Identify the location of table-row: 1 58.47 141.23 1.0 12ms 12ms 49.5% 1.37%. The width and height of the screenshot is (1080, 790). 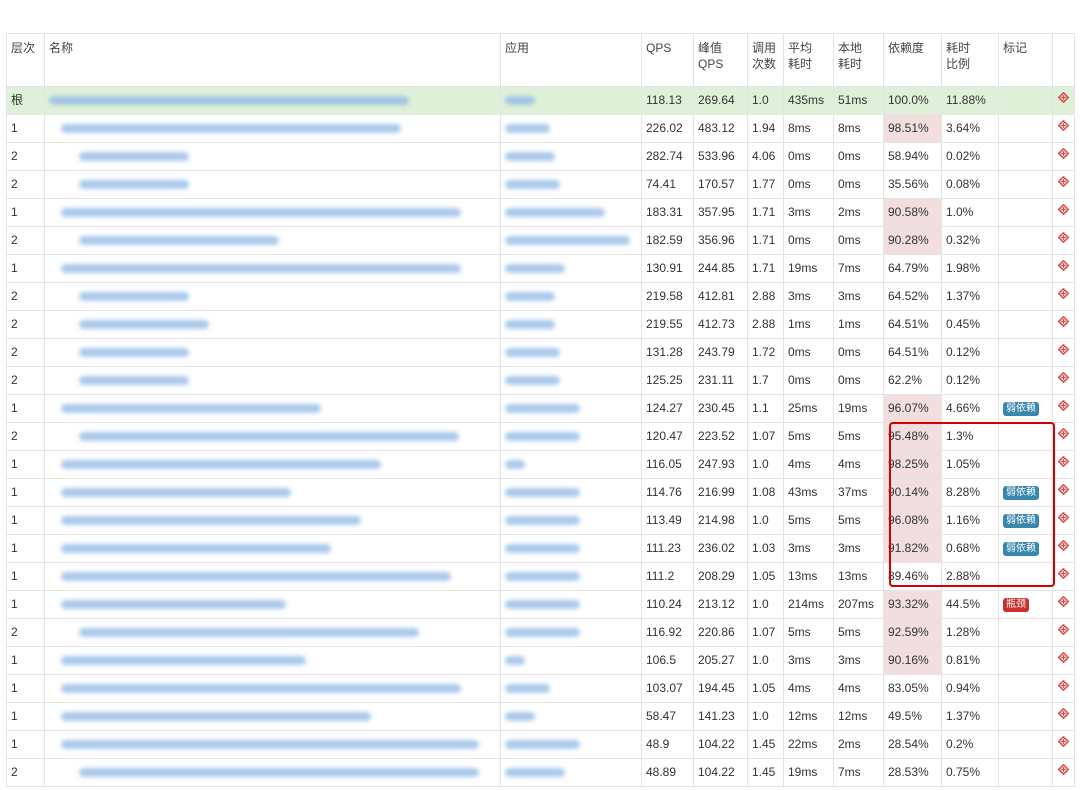
(540, 716).